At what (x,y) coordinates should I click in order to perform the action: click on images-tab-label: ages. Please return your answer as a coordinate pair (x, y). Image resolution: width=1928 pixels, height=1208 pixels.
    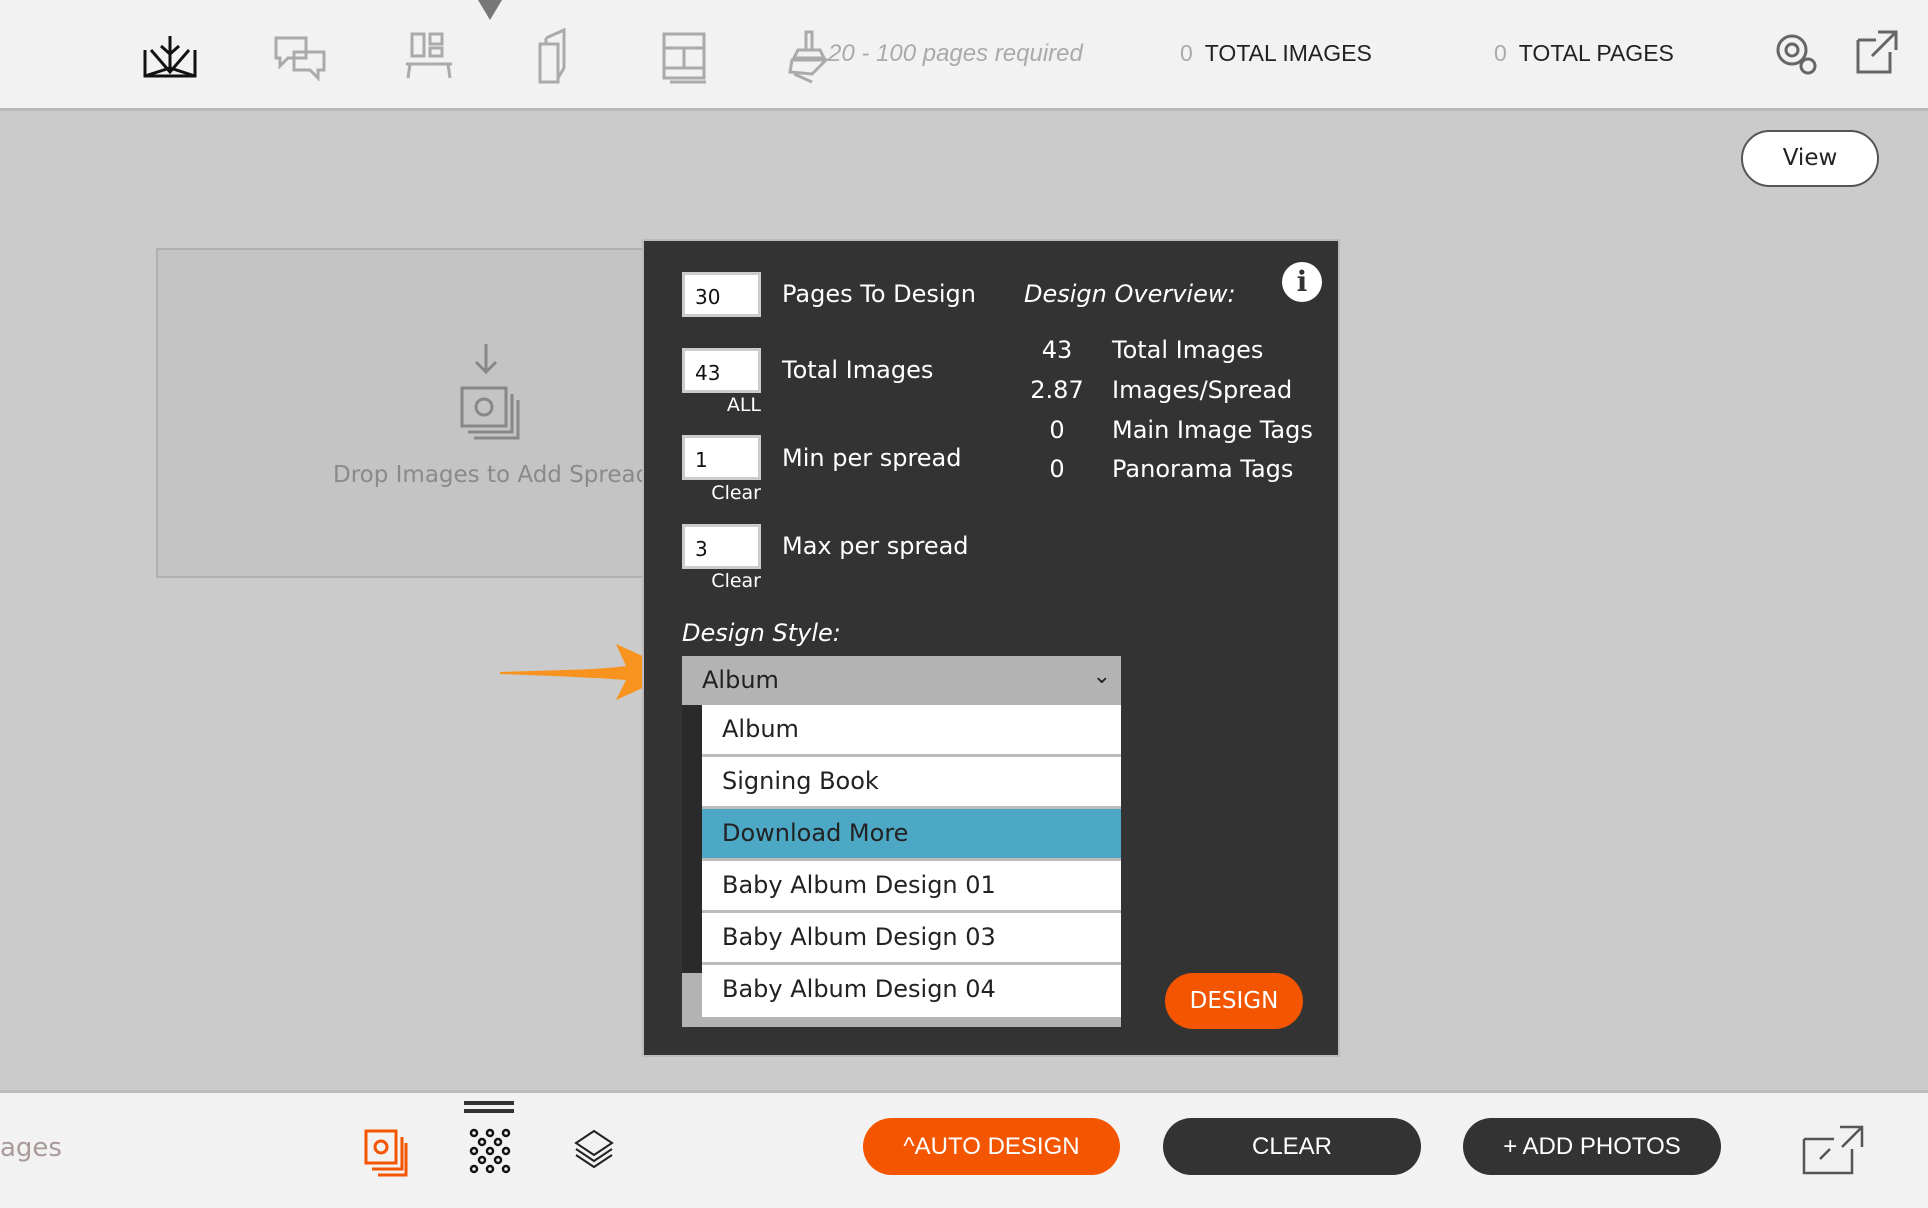
    Looking at the image, I should click on (31, 1148).